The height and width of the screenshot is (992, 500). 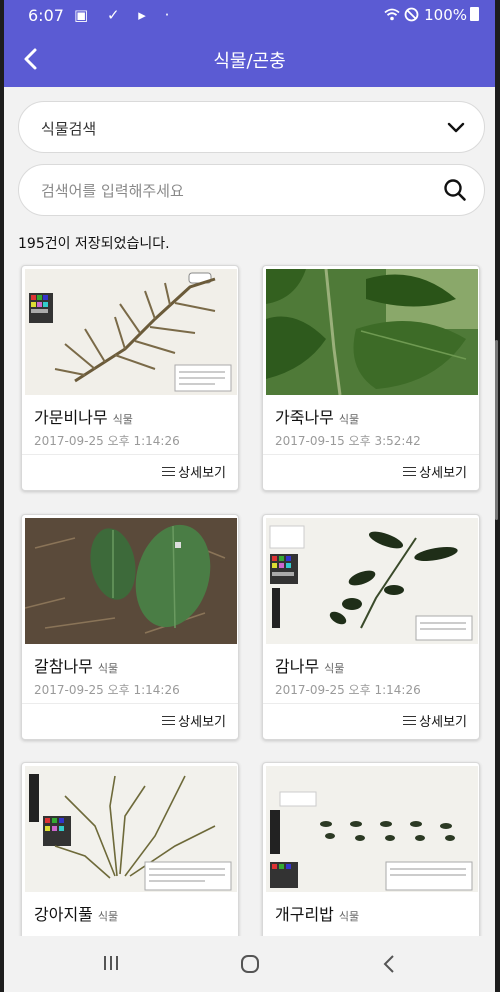 What do you see at coordinates (251, 127) in the screenshot?
I see `category-select: 식물검색` at bounding box center [251, 127].